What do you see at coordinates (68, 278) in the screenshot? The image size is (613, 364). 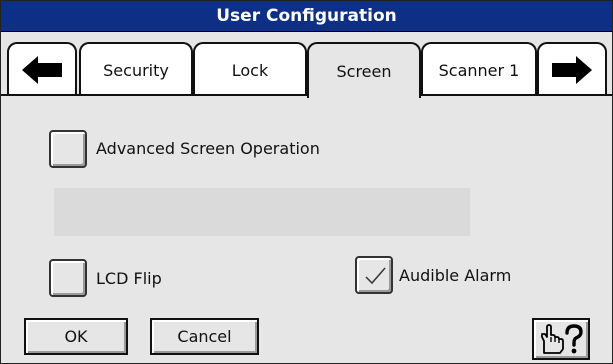 I see `lcd-flip-checkbox` at bounding box center [68, 278].